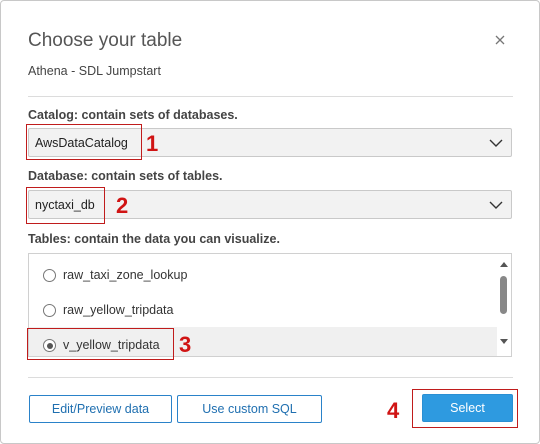 The image size is (540, 444). What do you see at coordinates (122, 205) in the screenshot?
I see `annotation-number-2: 2` at bounding box center [122, 205].